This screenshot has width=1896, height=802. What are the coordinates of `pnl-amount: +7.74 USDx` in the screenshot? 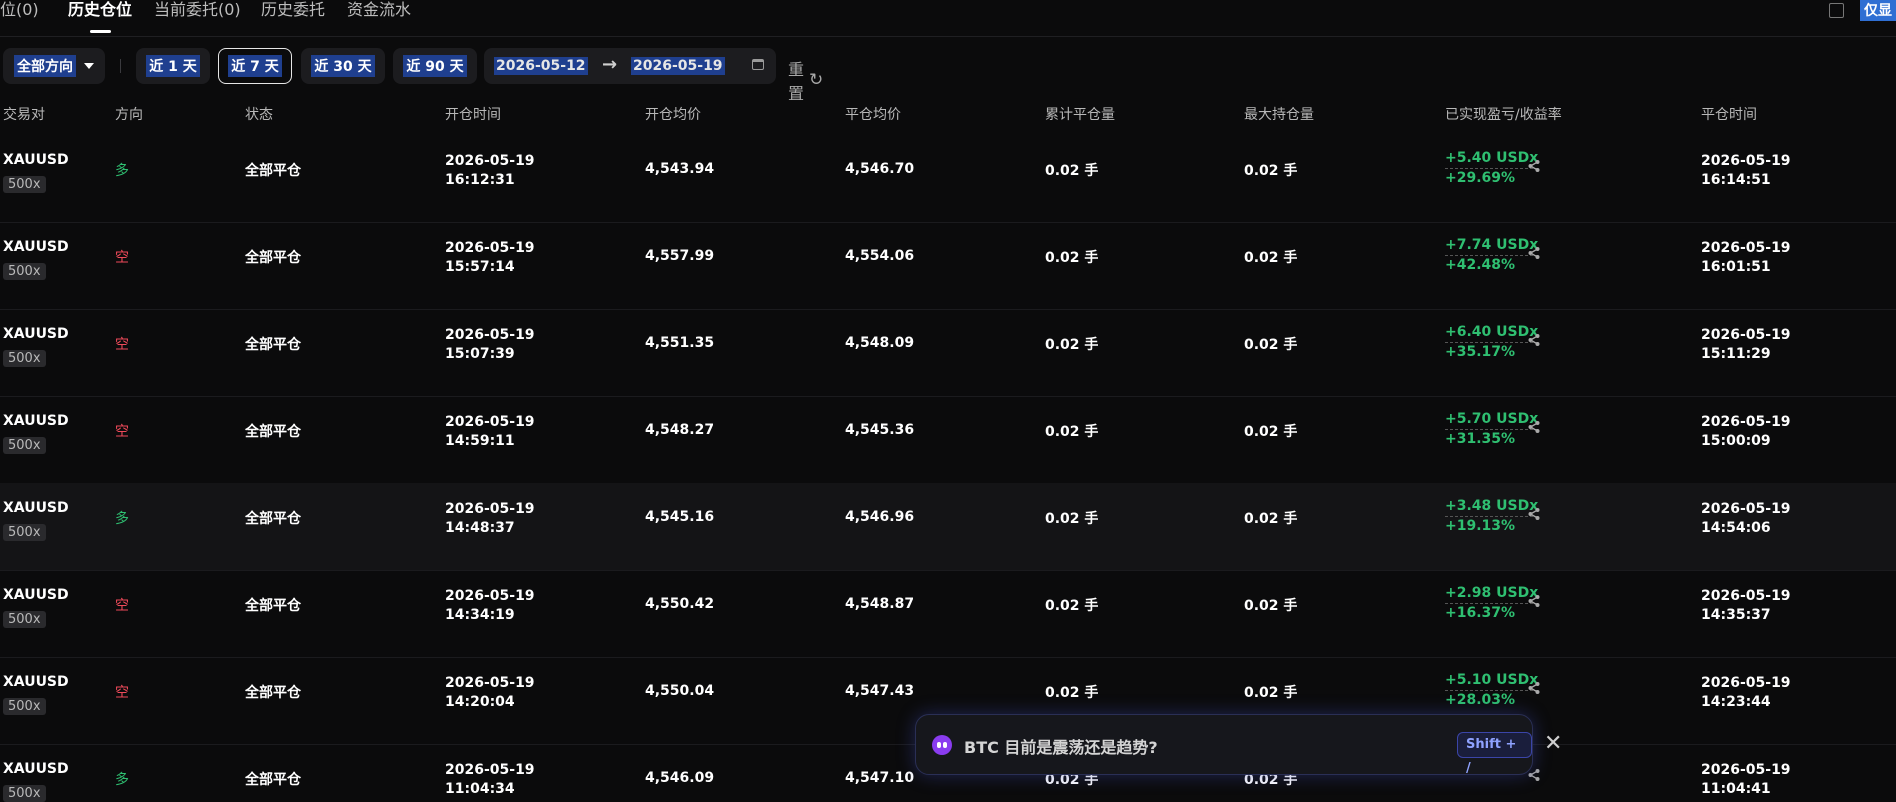 It's located at (1492, 246).